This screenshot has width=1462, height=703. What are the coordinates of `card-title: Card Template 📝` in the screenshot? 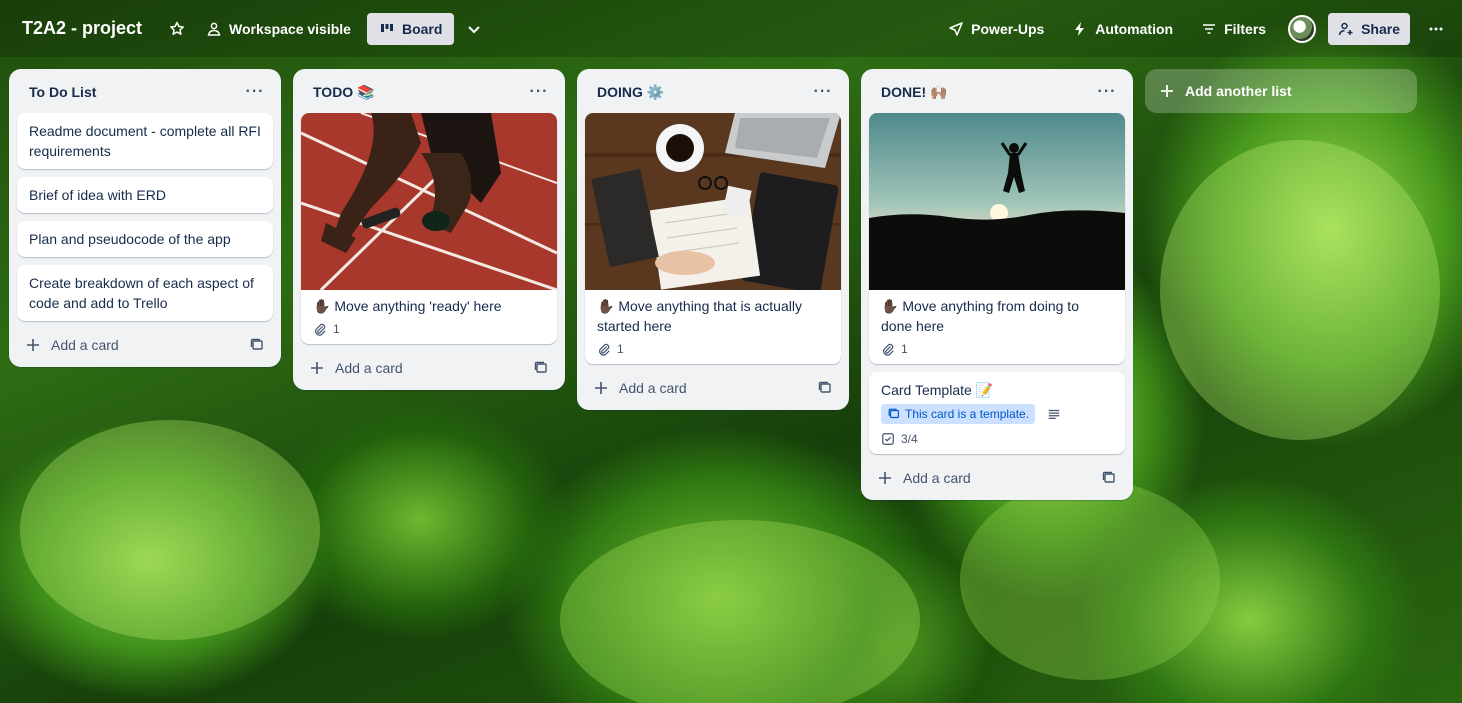 It's located at (937, 390).